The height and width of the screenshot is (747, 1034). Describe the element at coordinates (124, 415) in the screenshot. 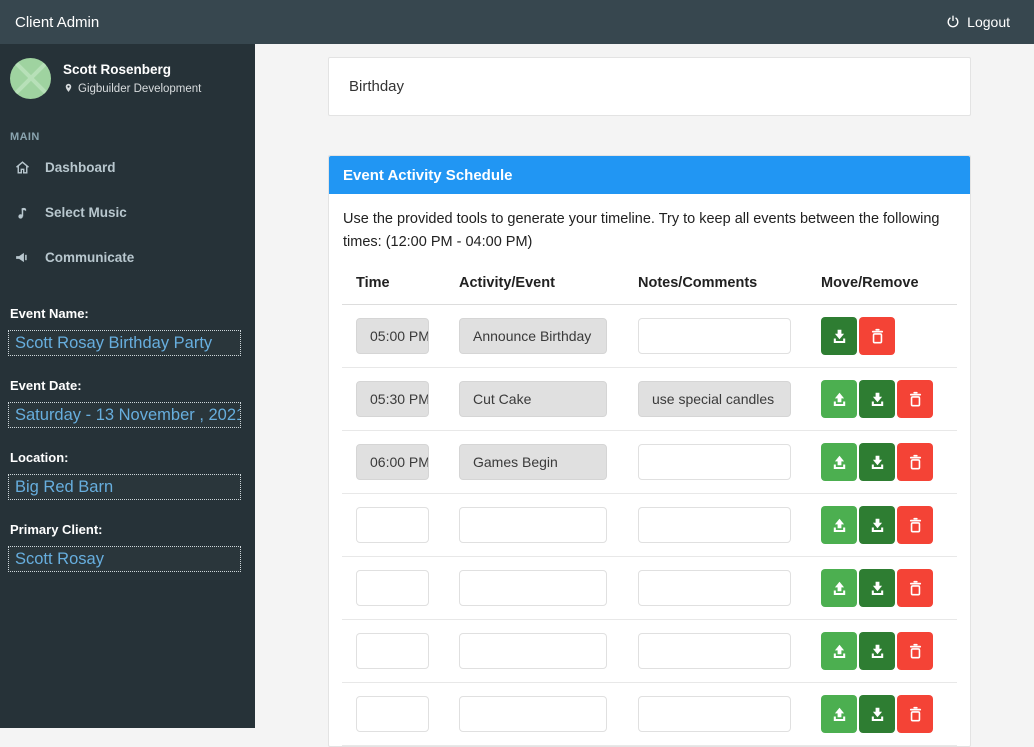

I see `field-value: Saturday - 13 November , 2021` at that location.